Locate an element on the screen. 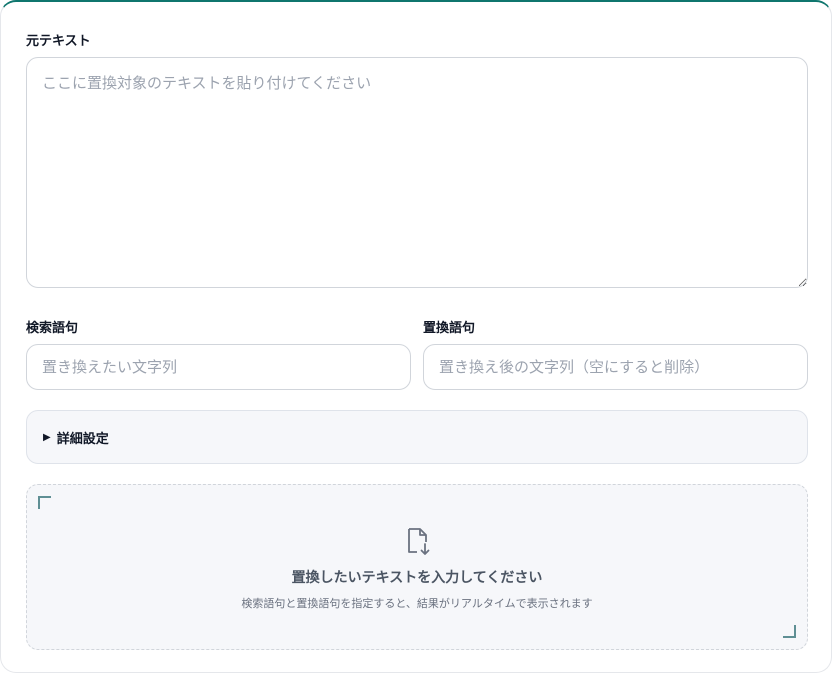  document-download-icon is located at coordinates (419, 541).